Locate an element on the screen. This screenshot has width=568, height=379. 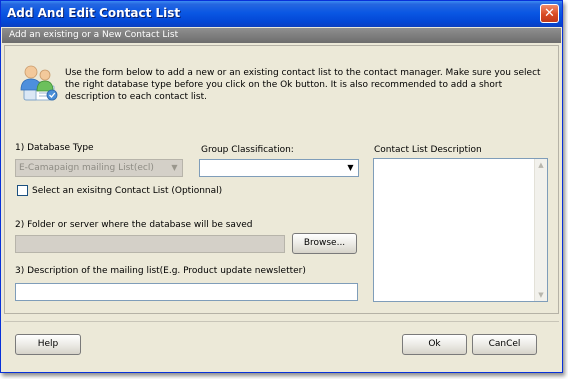
description-input is located at coordinates (186, 292).